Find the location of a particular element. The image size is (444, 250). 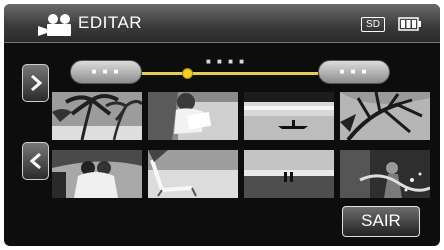

timeline-track is located at coordinates (230, 73).